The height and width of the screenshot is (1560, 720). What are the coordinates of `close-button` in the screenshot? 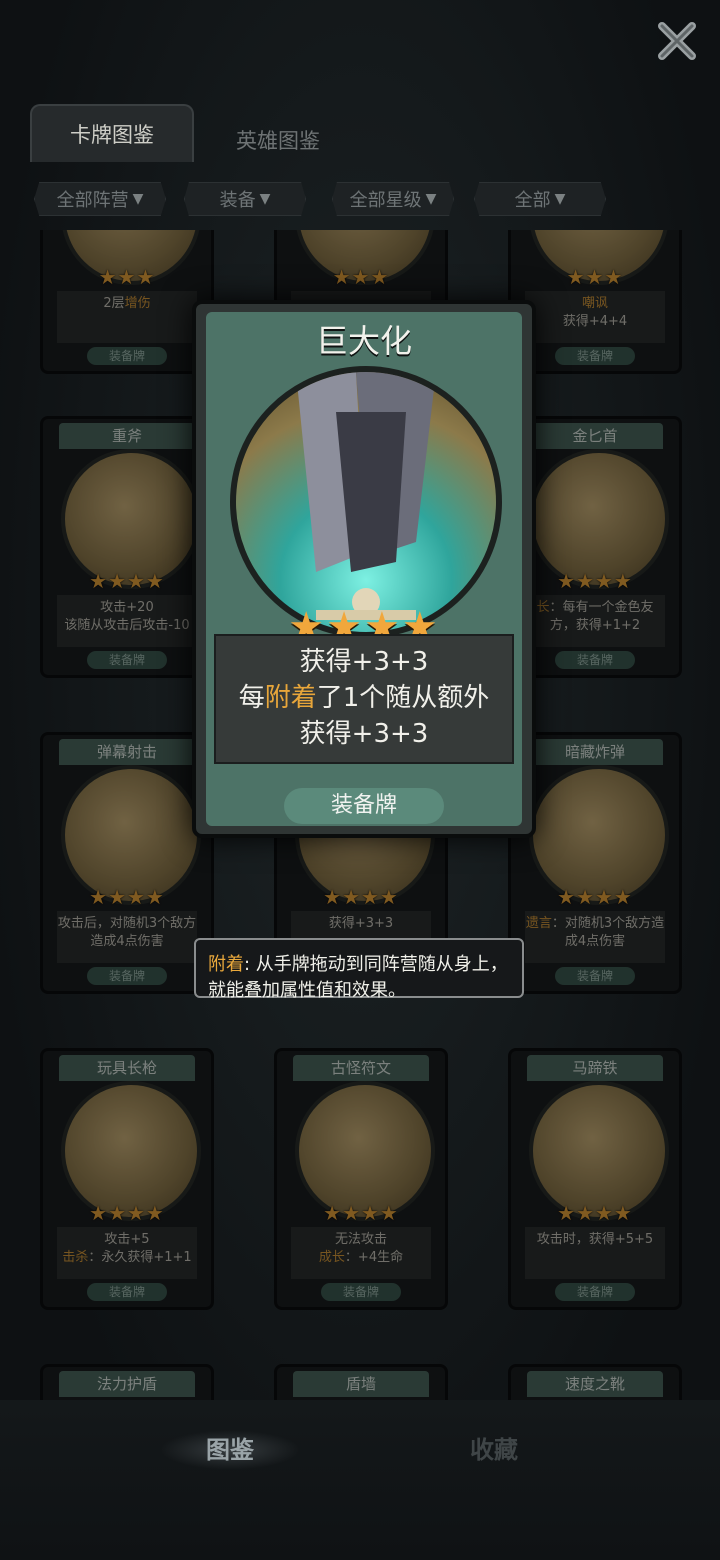 It's located at (677, 41).